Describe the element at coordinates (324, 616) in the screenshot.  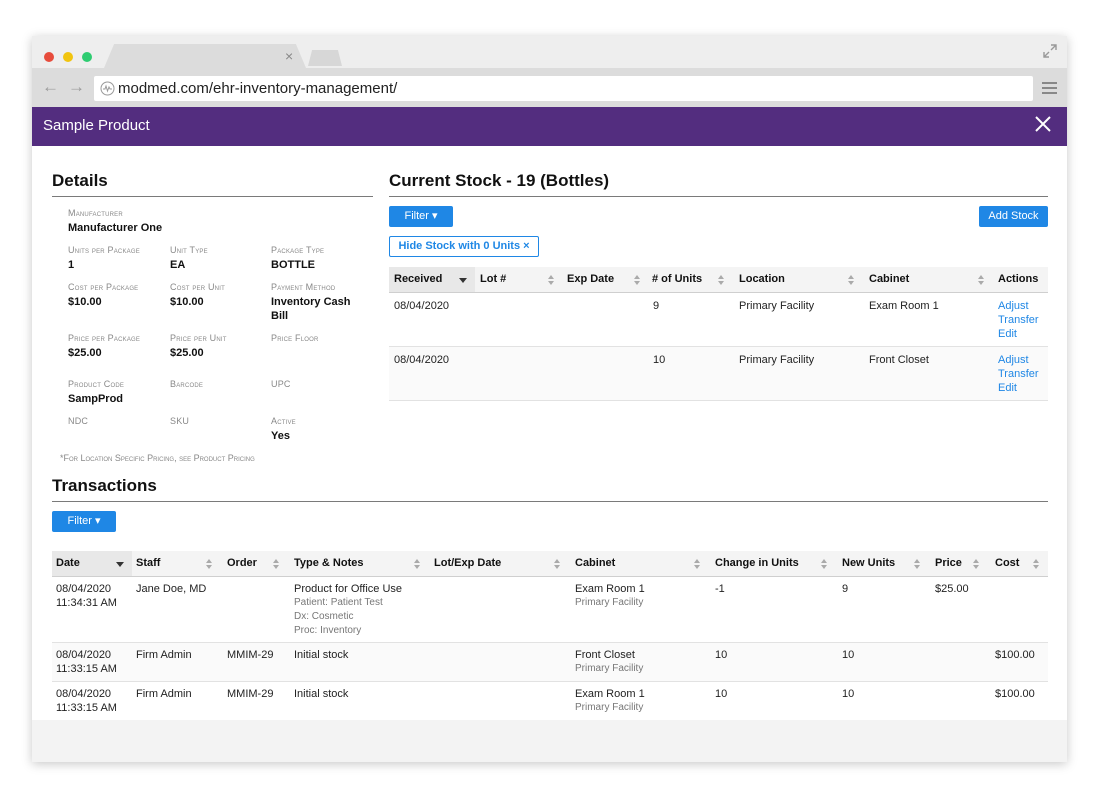
I see `tx-cell-note: Dx: Cosmetic` at that location.